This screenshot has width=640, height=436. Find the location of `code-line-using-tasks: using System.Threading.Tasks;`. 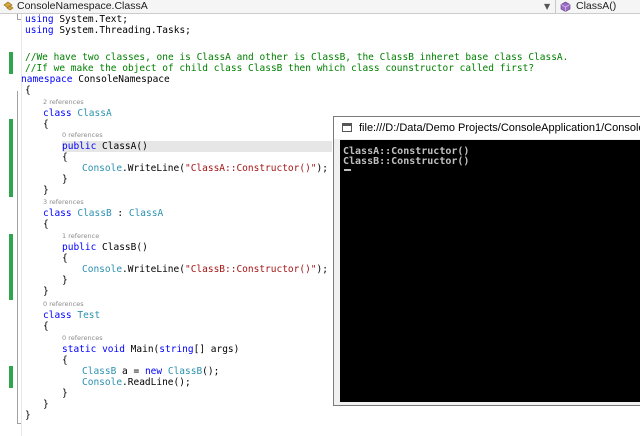

code-line-using-tasks: using System.Threading.Tasks; is located at coordinates (108, 30).